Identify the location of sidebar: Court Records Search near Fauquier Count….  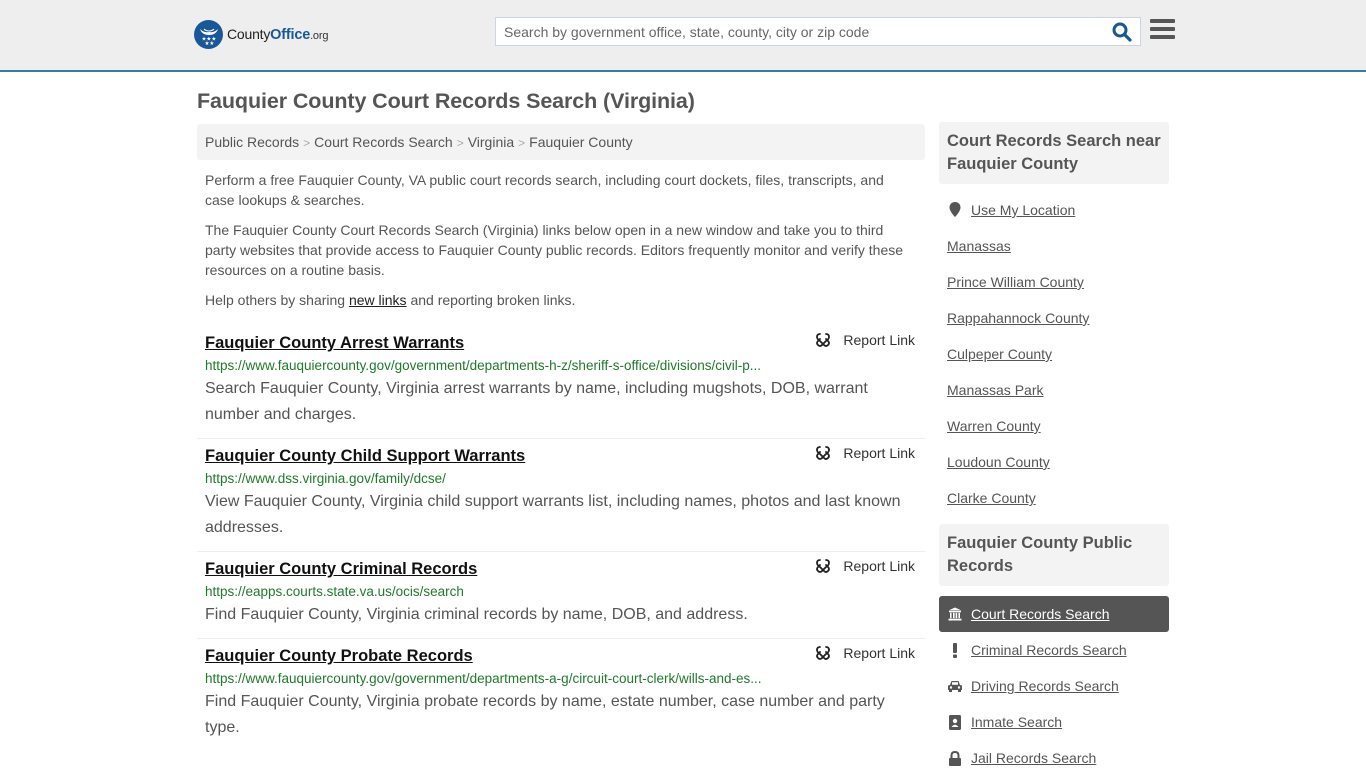
(1054, 449).